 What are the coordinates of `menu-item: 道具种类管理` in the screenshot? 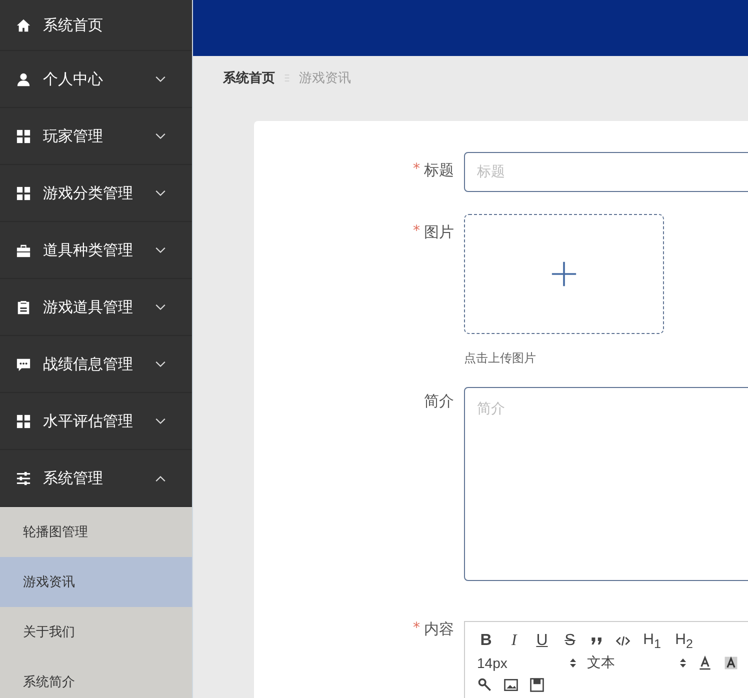 It's located at (96, 250).